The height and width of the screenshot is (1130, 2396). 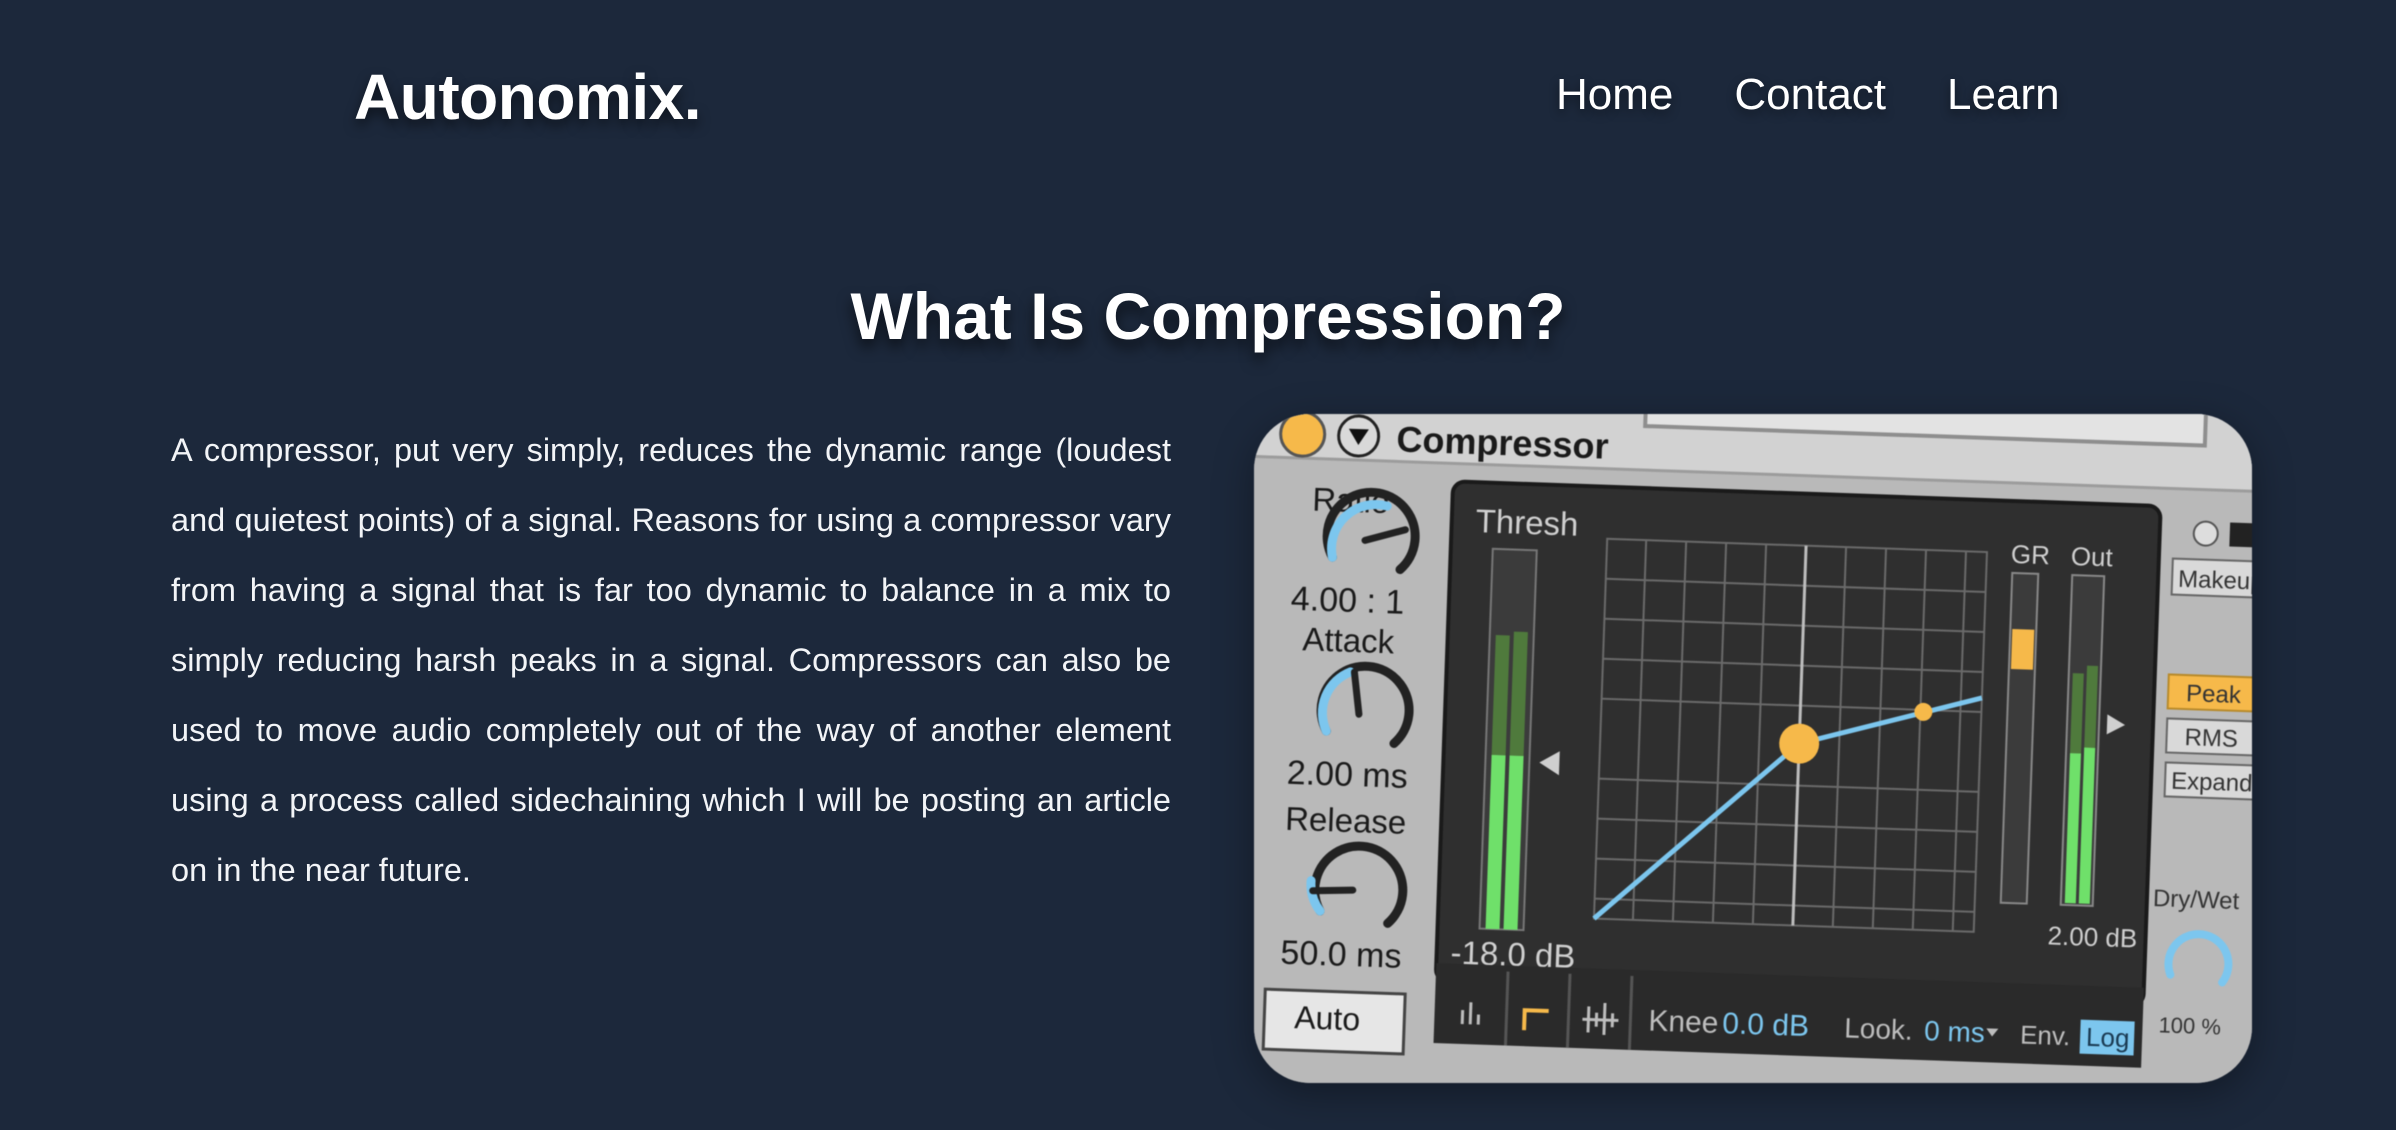 I want to click on rms-button: RMS, so click(x=2211, y=738).